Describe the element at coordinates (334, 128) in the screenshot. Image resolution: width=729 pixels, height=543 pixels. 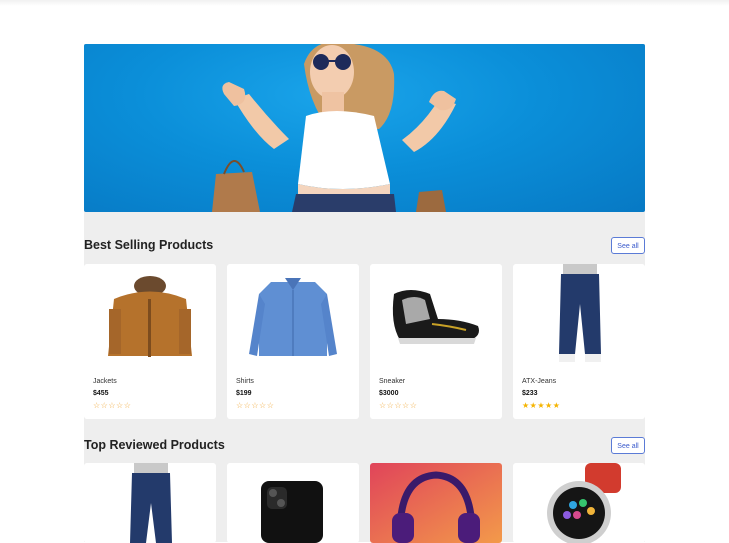
I see `hero-illustration` at that location.